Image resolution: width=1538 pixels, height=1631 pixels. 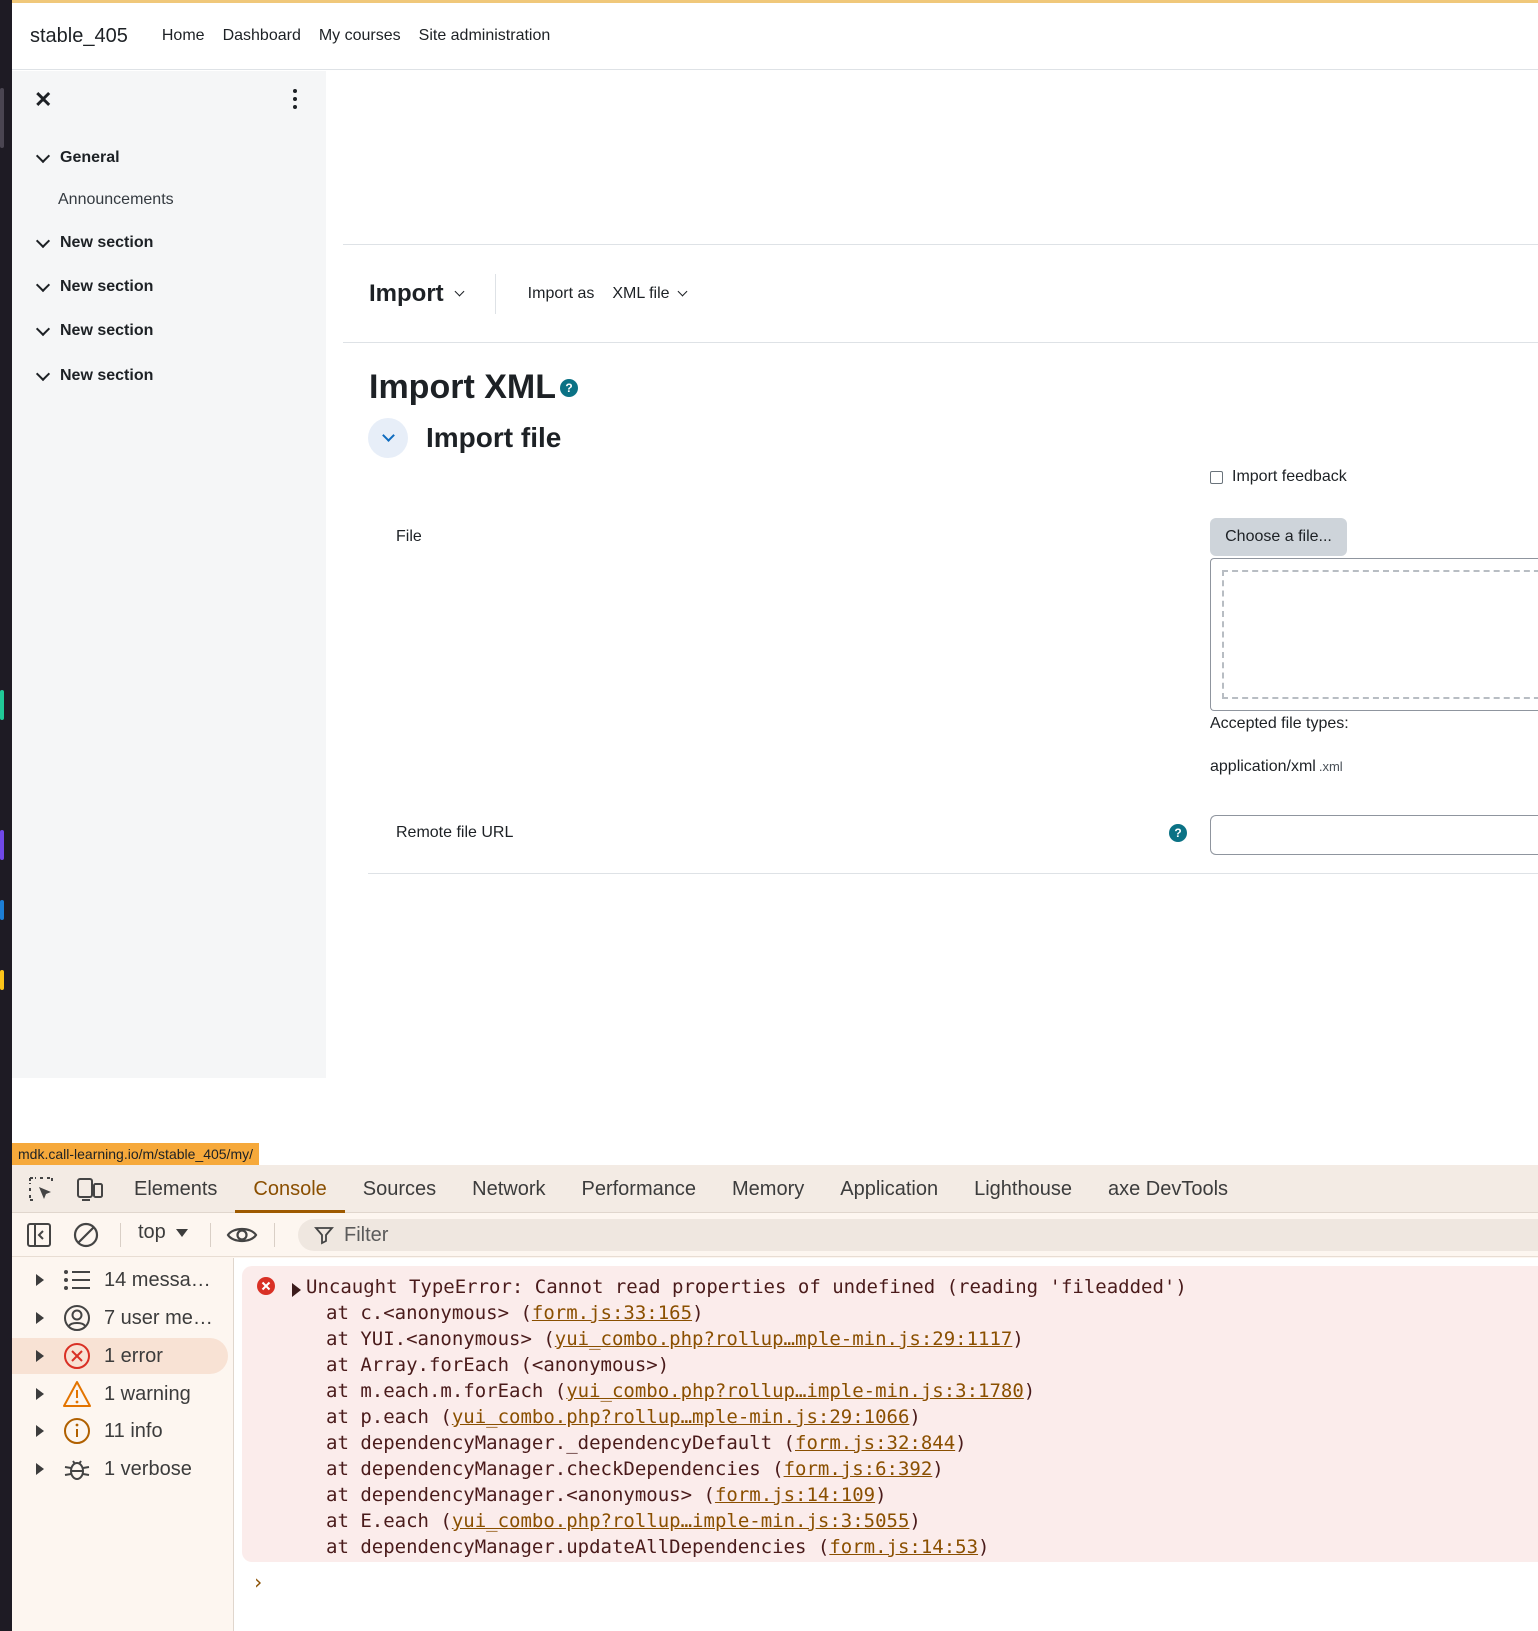 What do you see at coordinates (43, 100) in the screenshot?
I see `close-icon: ✕` at bounding box center [43, 100].